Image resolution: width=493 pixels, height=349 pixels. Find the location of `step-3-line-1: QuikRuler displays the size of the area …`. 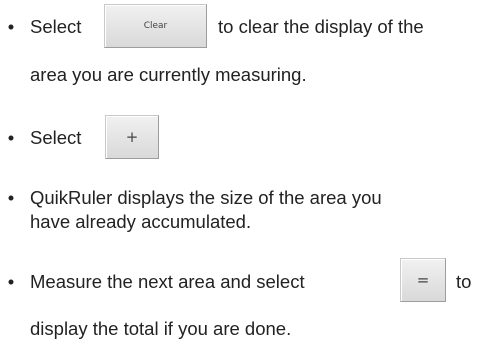

step-3-line-1: QuikRuler displays the size of the area … is located at coordinates (206, 197).